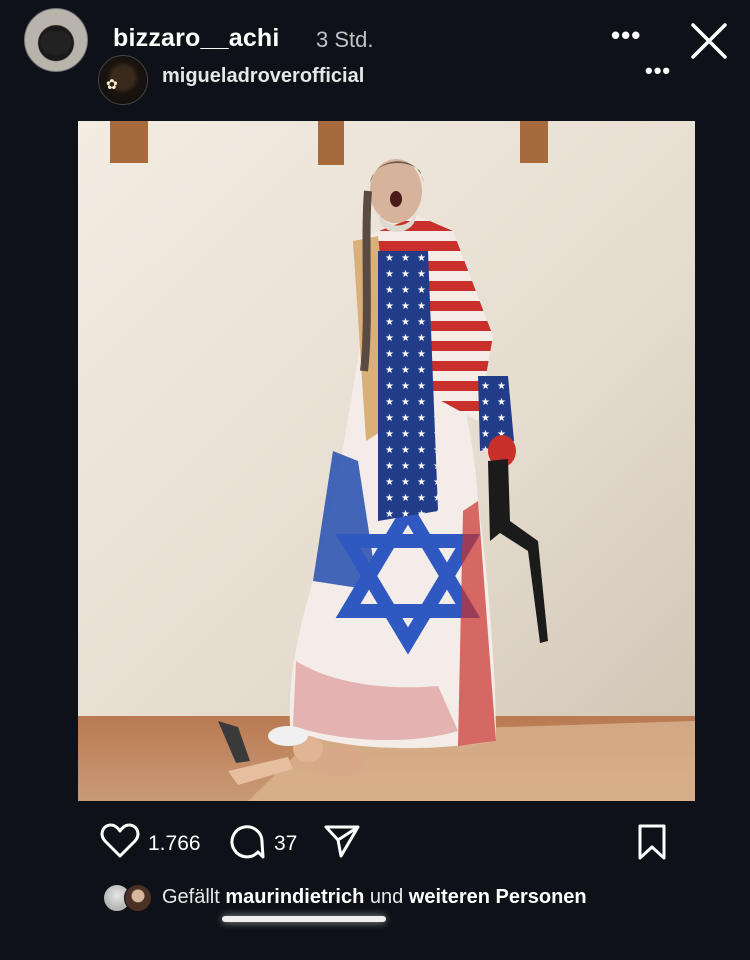 The width and height of the screenshot is (750, 960). Describe the element at coordinates (304, 919) in the screenshot. I see `home-indicator` at that location.